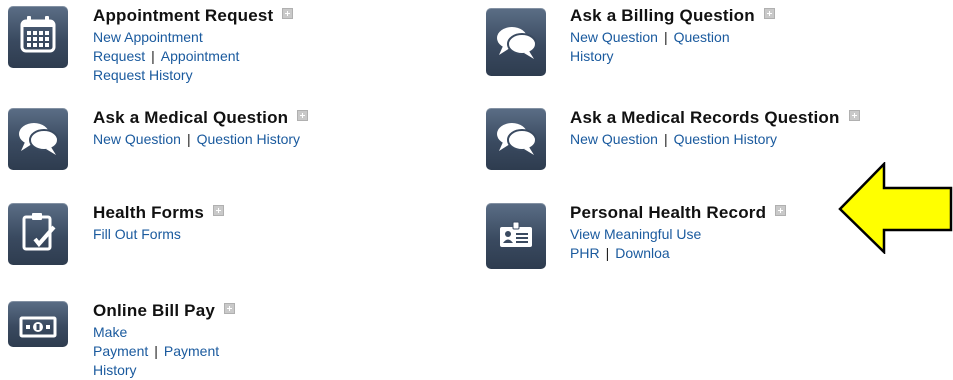  Describe the element at coordinates (516, 236) in the screenshot. I see `id-badge-icon` at that location.